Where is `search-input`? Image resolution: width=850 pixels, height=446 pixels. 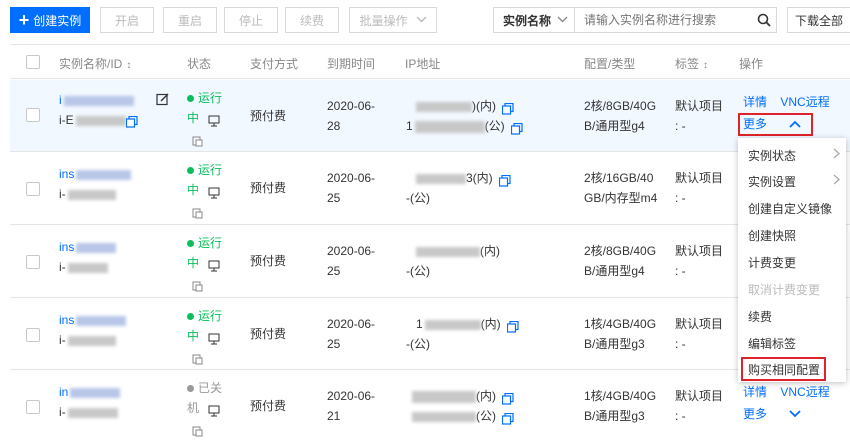
search-input is located at coordinates (663, 20).